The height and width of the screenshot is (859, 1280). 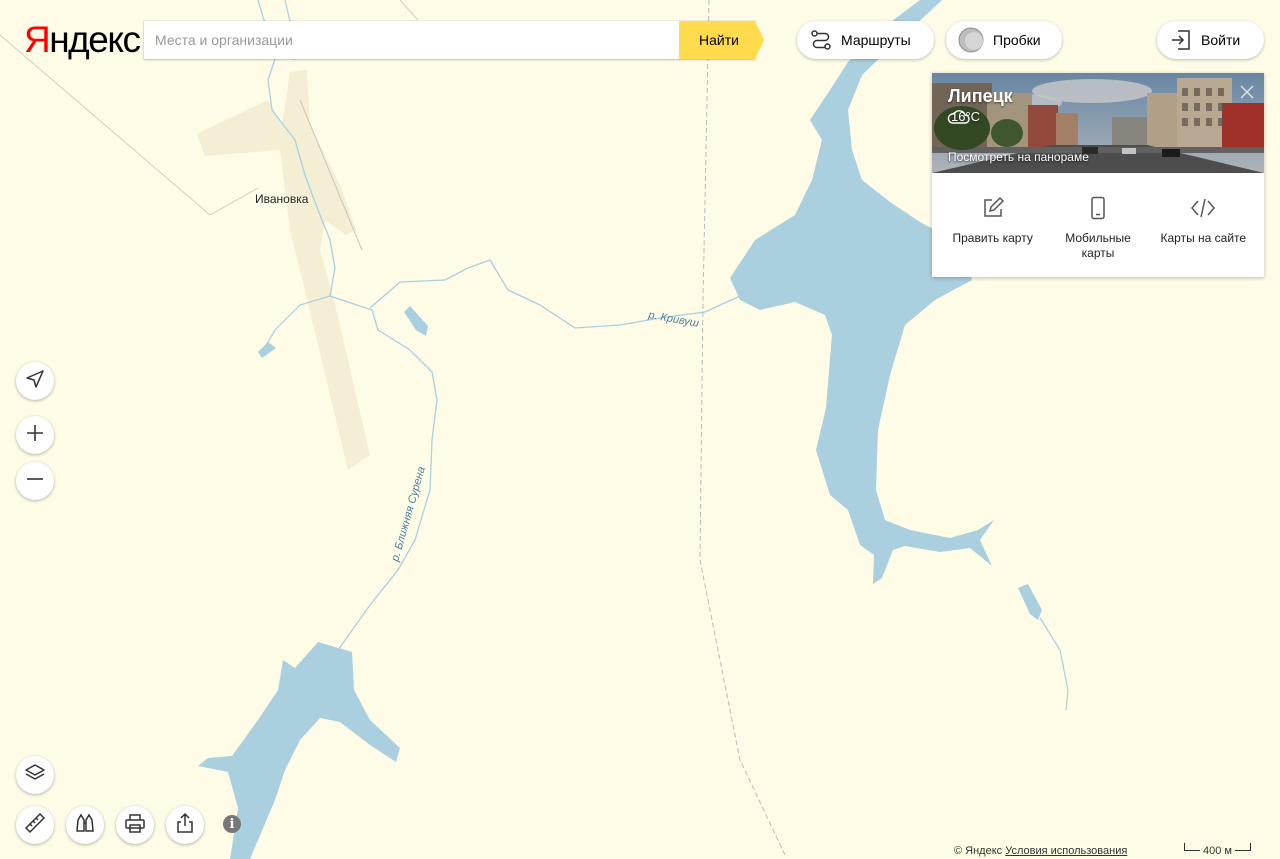 I want to click on zoom-in-icon, so click(x=35, y=435).